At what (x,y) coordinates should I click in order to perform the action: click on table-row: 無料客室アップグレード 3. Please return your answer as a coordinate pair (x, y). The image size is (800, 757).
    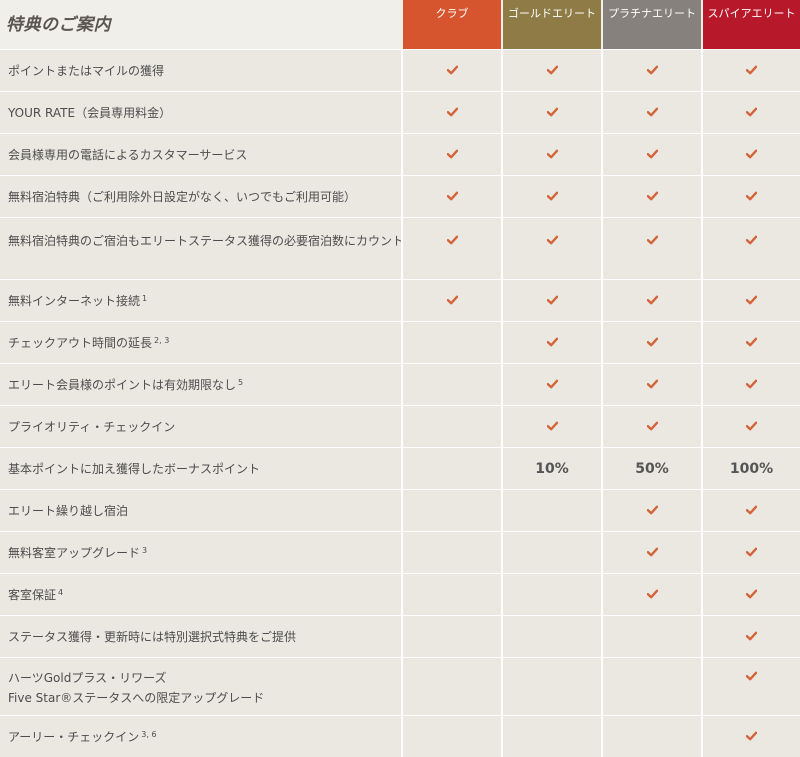
    Looking at the image, I should click on (400, 552).